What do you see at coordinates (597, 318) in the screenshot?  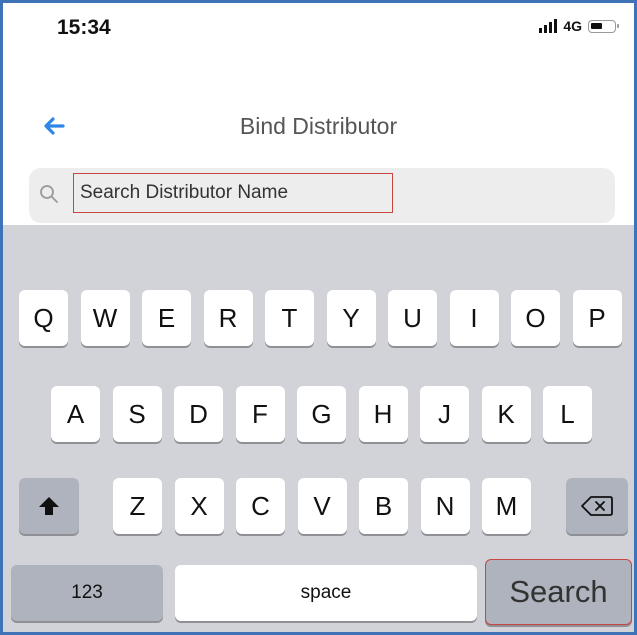 I see `key-p: P` at bounding box center [597, 318].